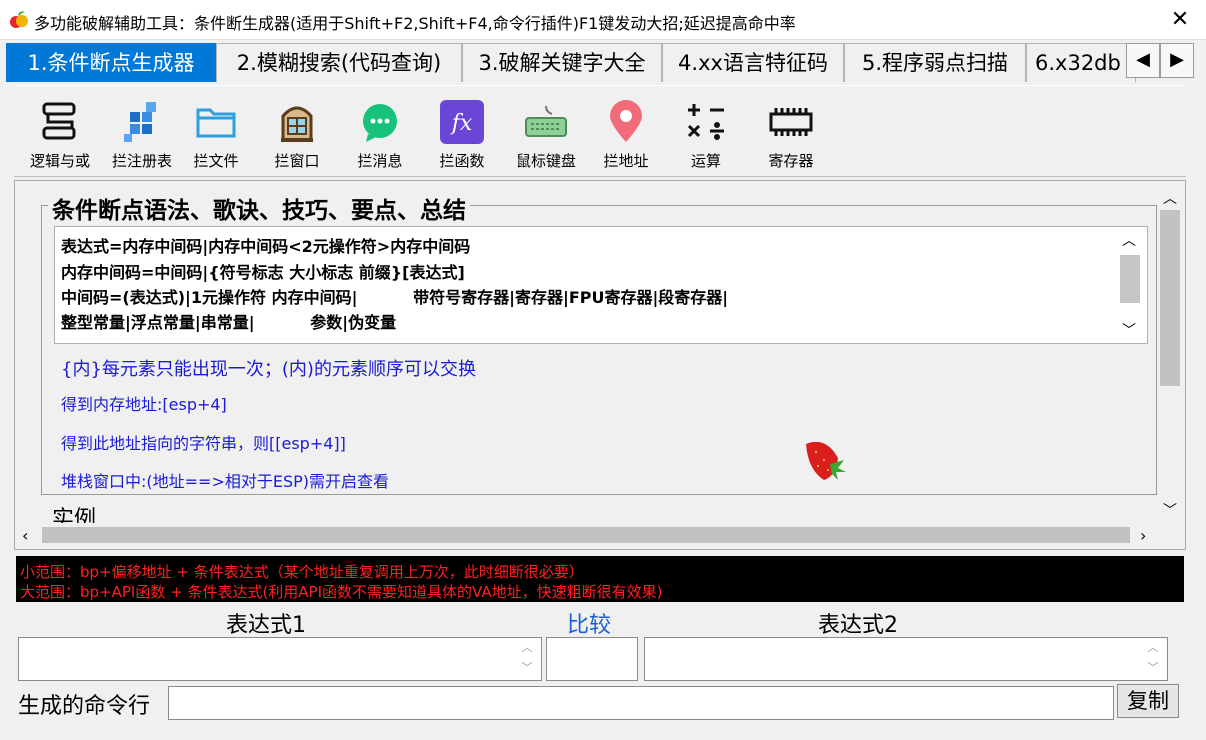 This screenshot has height=740, width=1206. I want to click on expression2-spin-up-icon: ︿, so click(1153, 648).